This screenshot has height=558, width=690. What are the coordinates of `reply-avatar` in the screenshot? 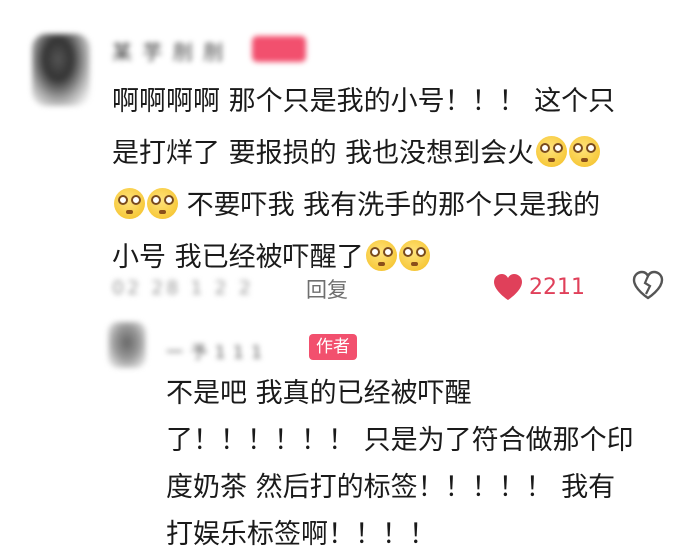 It's located at (127, 345).